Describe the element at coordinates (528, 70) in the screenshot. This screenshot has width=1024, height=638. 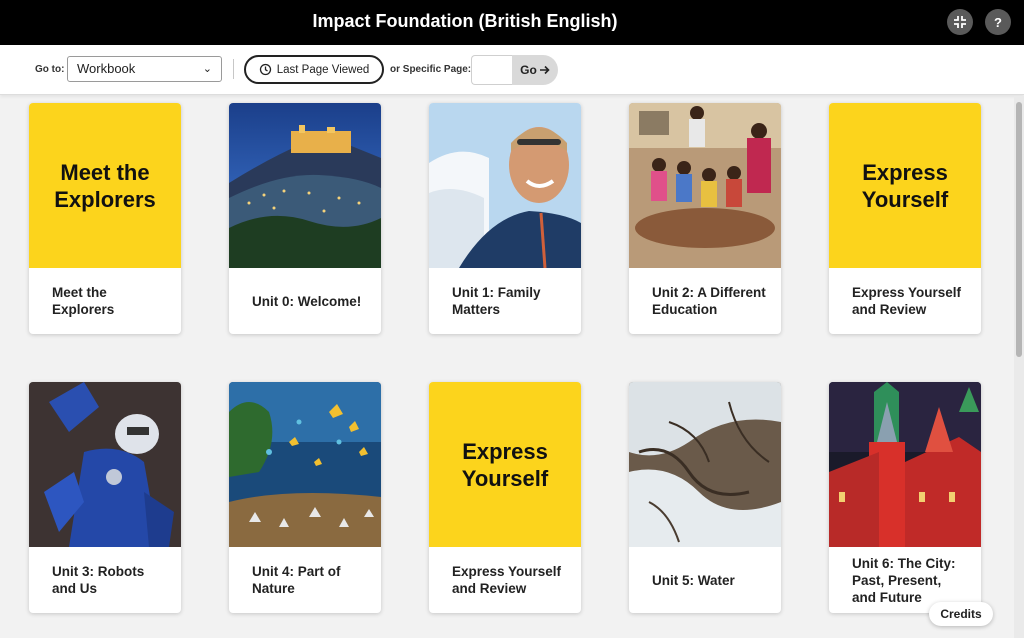
I see `go-label: Go` at that location.